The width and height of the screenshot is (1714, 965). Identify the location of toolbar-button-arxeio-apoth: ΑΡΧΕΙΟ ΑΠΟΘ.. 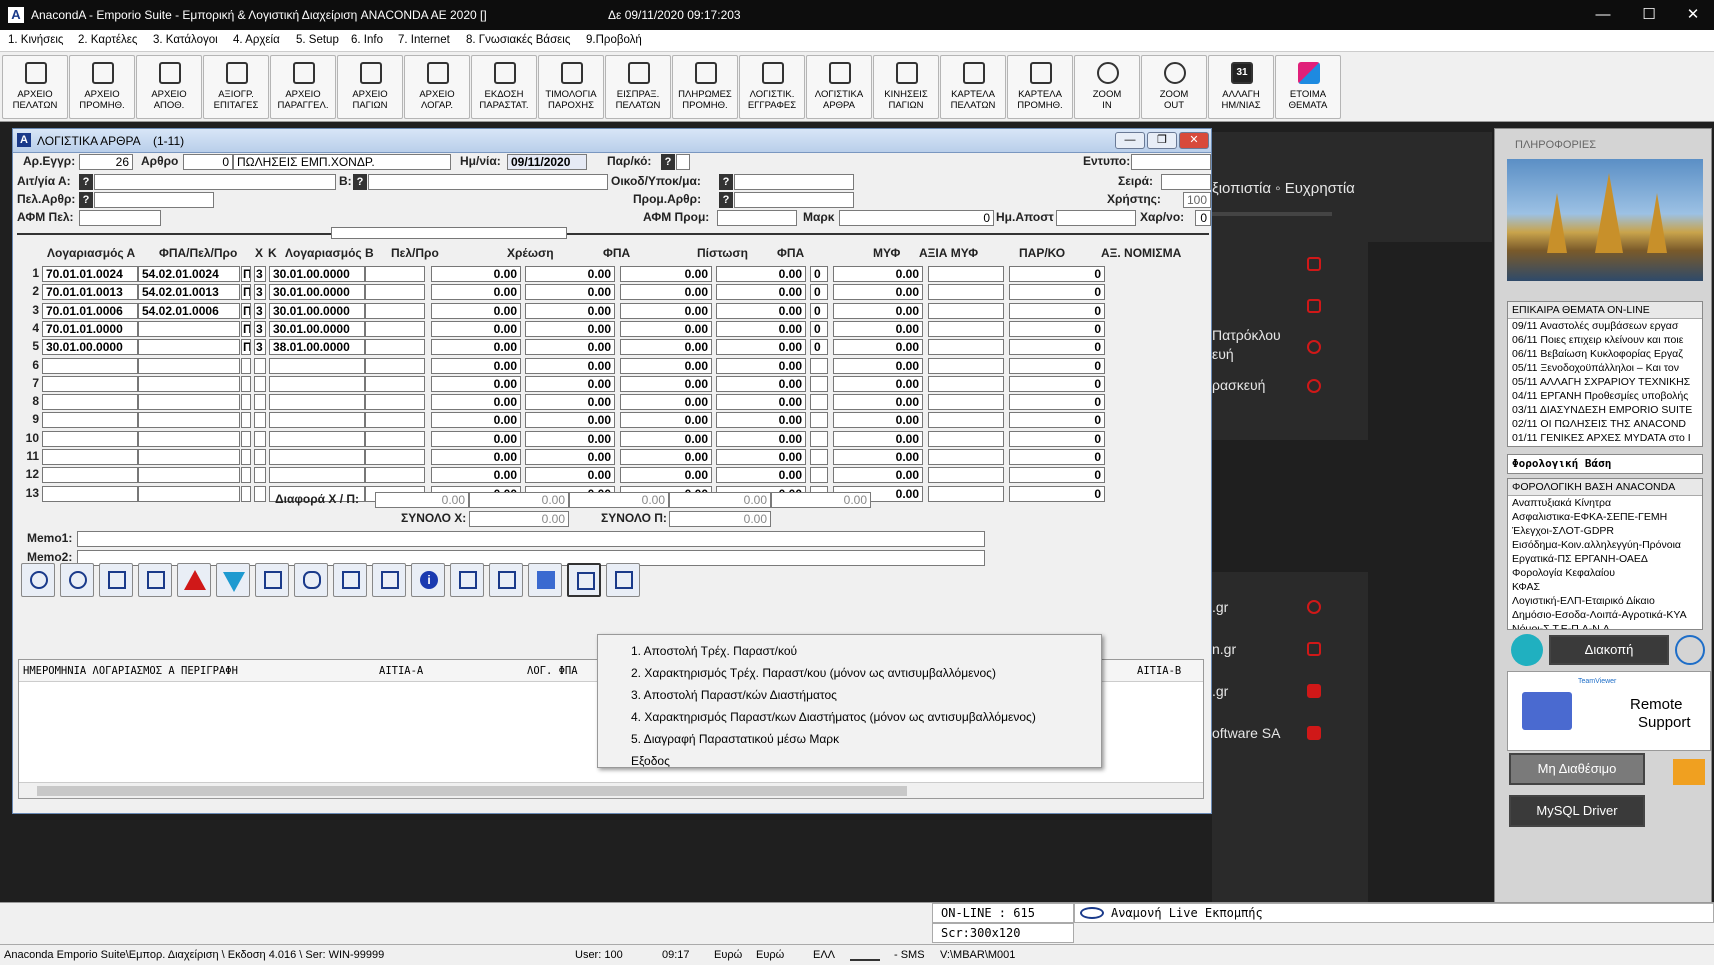
(169, 87).